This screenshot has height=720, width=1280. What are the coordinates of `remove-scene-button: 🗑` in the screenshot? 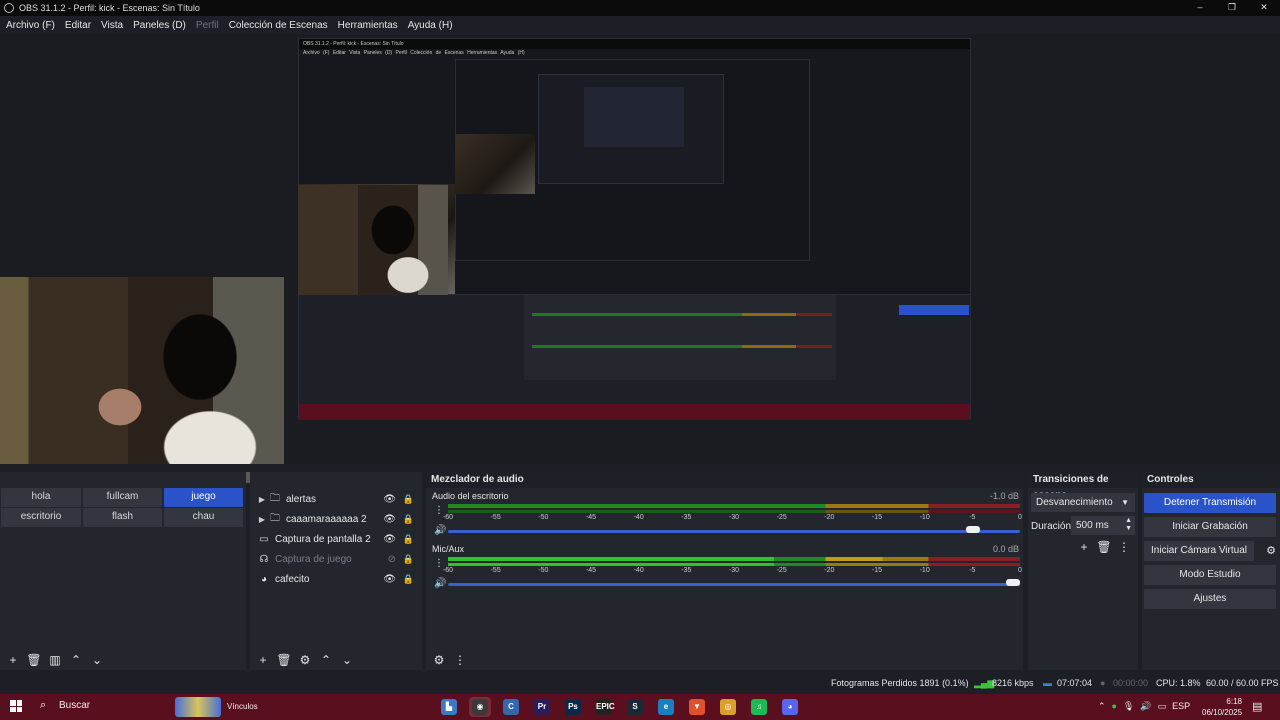 It's located at (34, 660).